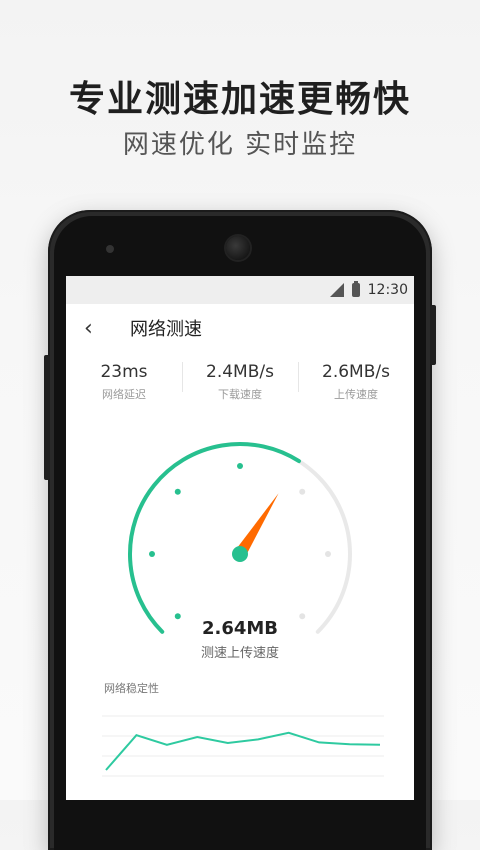  What do you see at coordinates (239, 99) in the screenshot?
I see `promo-title: 专业测速加速更畅快` at bounding box center [239, 99].